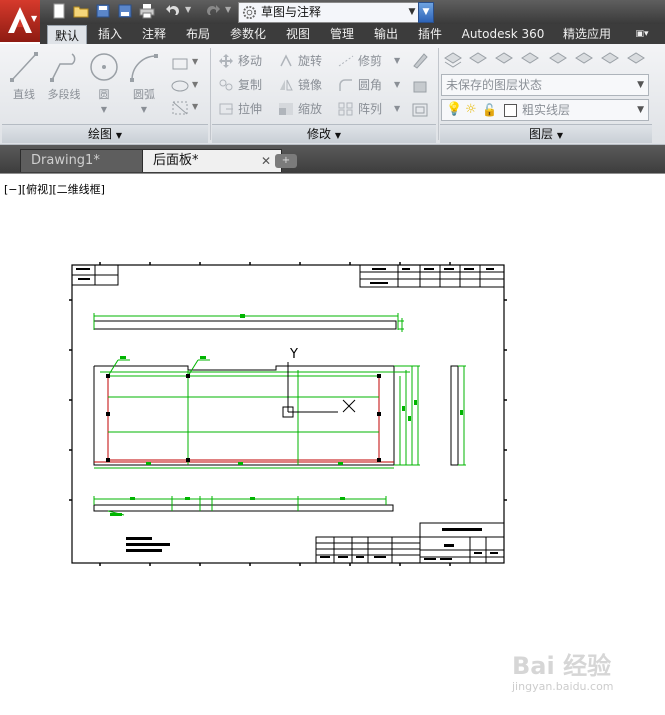 This screenshot has width=665, height=715. Describe the element at coordinates (563, 686) in the screenshot. I see `watermark-url: jingyan.baidu.com` at that location.